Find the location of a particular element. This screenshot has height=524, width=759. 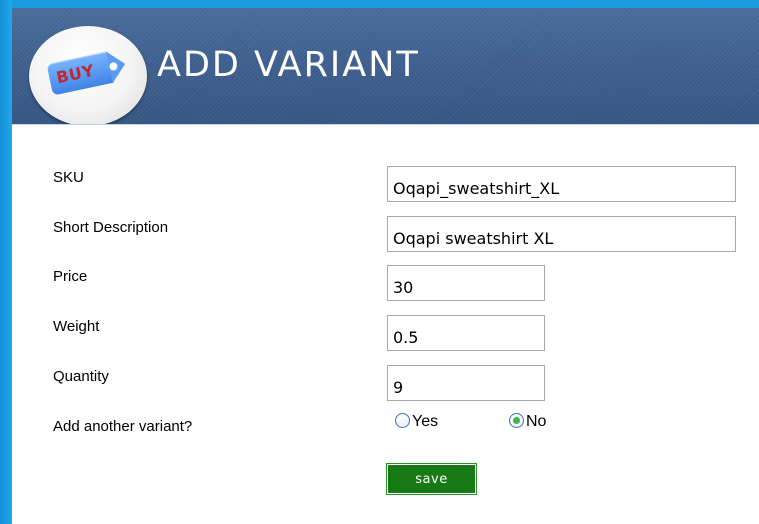

radio-selected-dot is located at coordinates (516, 420).